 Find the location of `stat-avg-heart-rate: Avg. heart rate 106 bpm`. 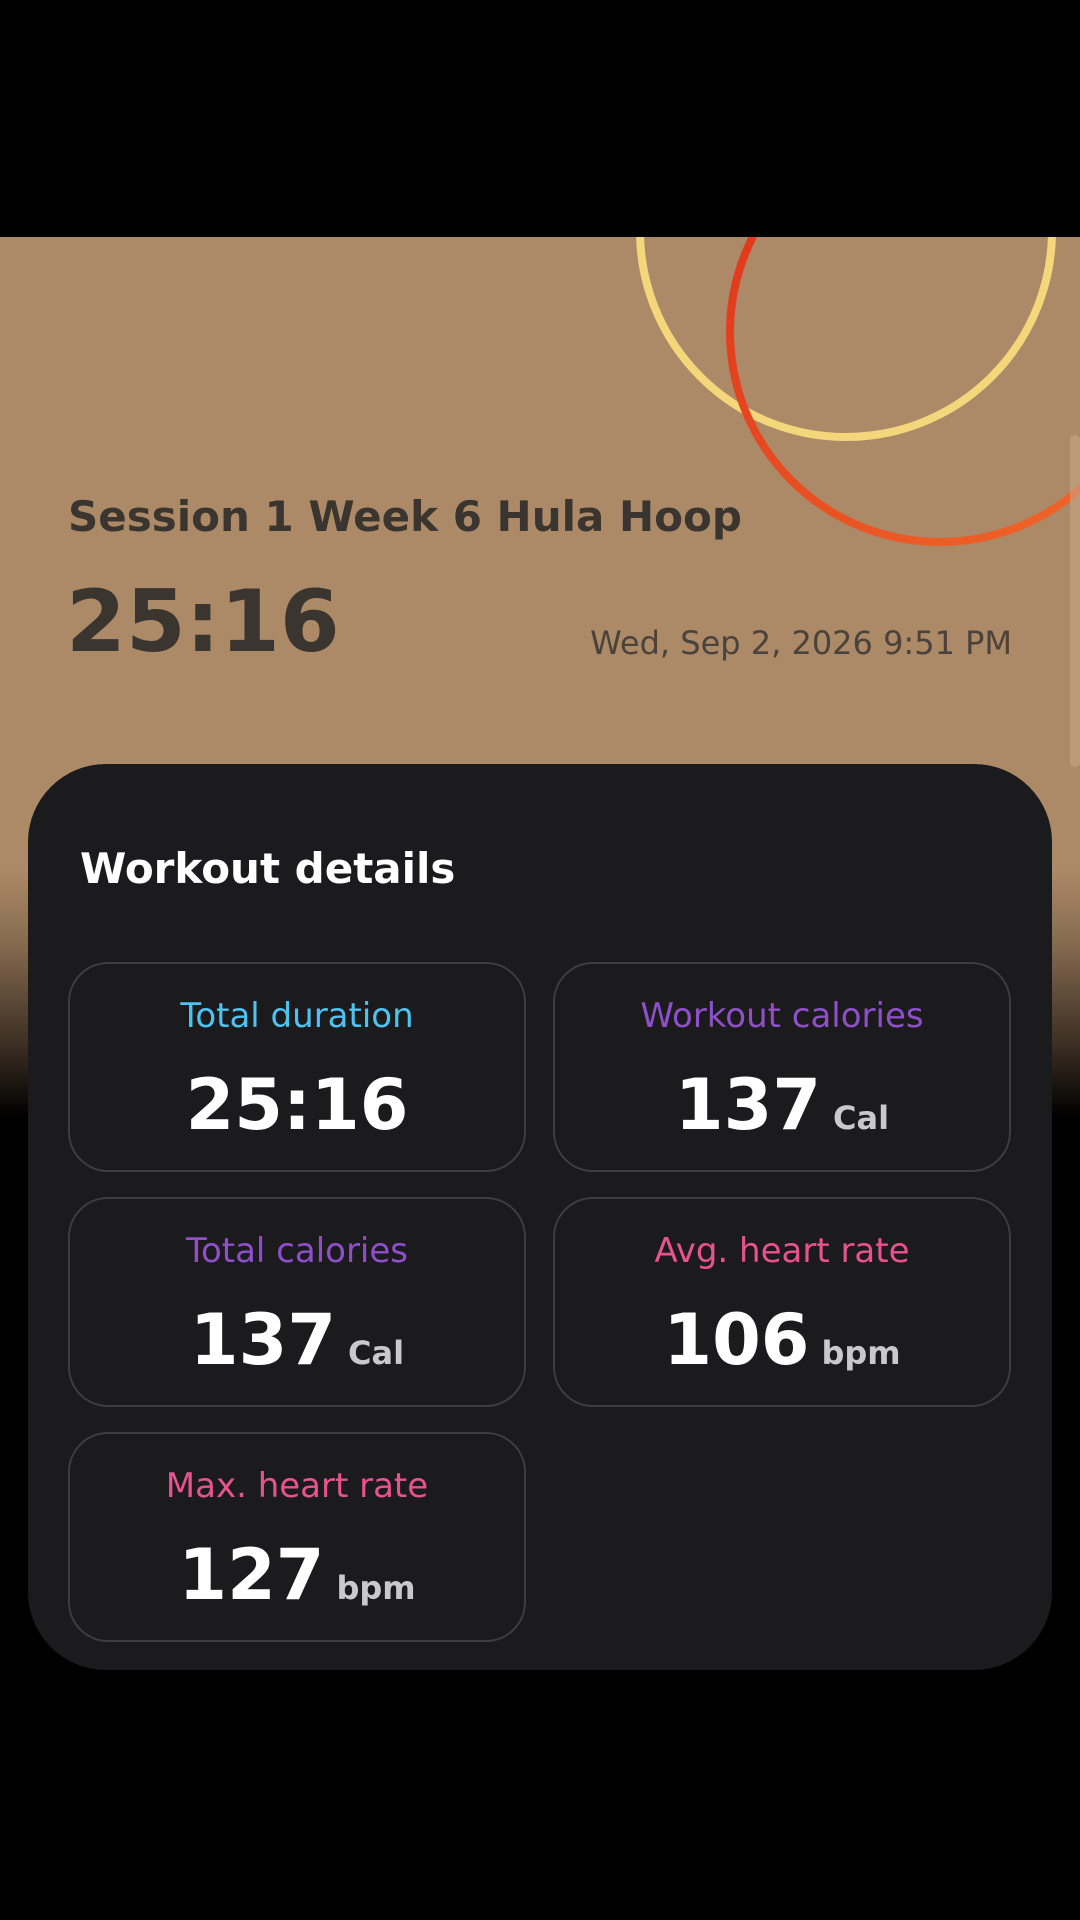

stat-avg-heart-rate: Avg. heart rate 106 bpm is located at coordinates (782, 1302).